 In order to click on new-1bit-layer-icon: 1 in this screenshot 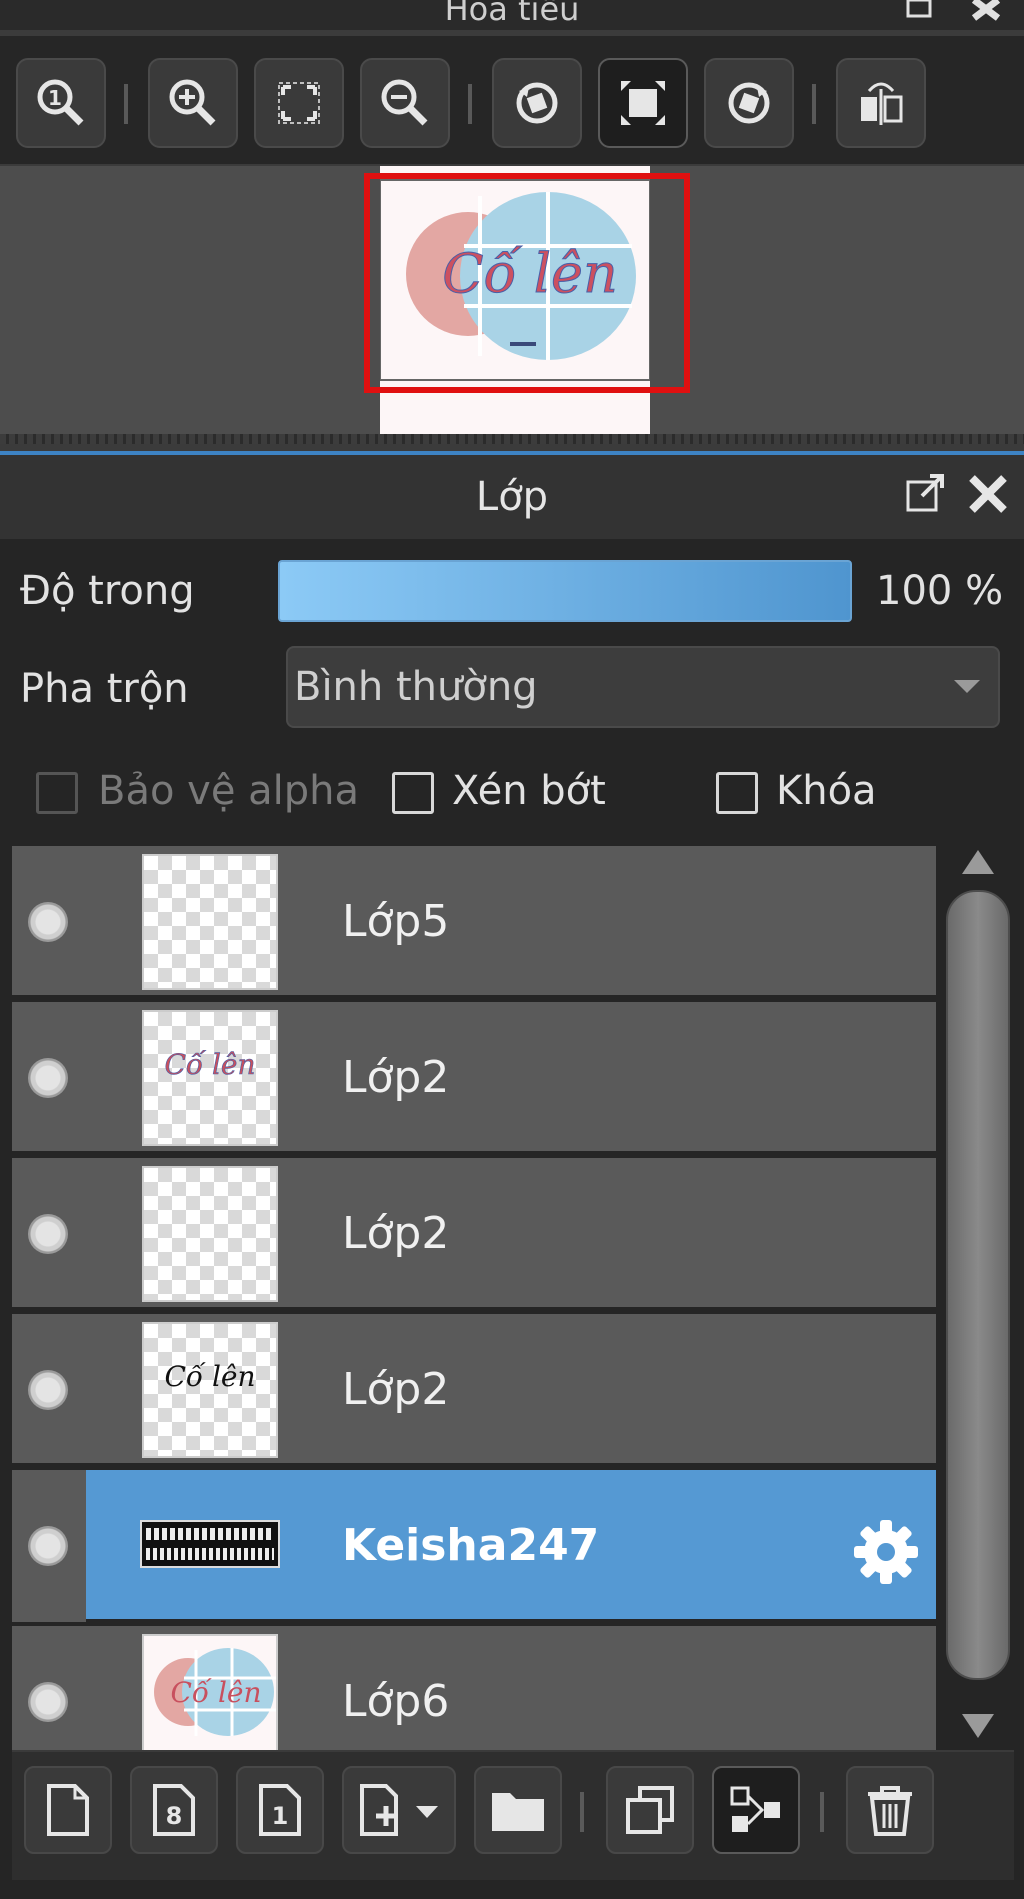, I will do `click(280, 1810)`.